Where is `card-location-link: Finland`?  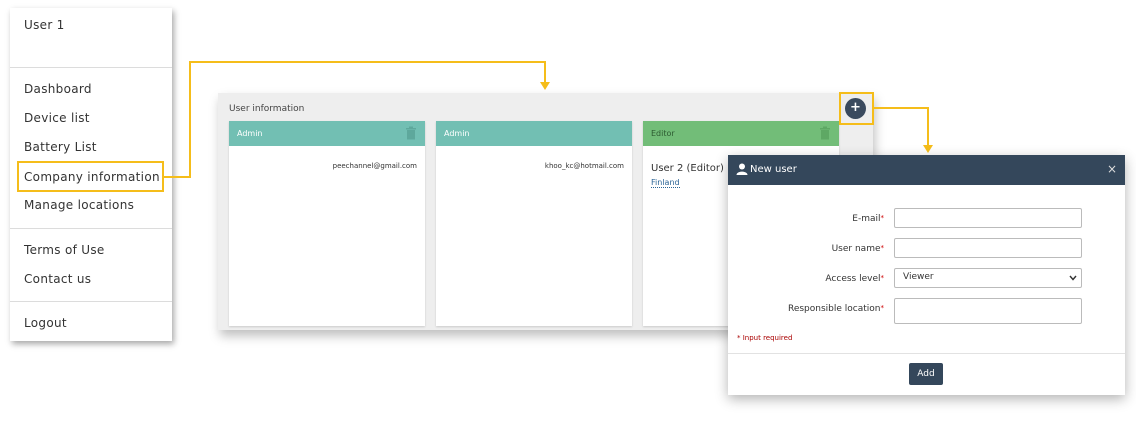
card-location-link: Finland is located at coordinates (665, 183).